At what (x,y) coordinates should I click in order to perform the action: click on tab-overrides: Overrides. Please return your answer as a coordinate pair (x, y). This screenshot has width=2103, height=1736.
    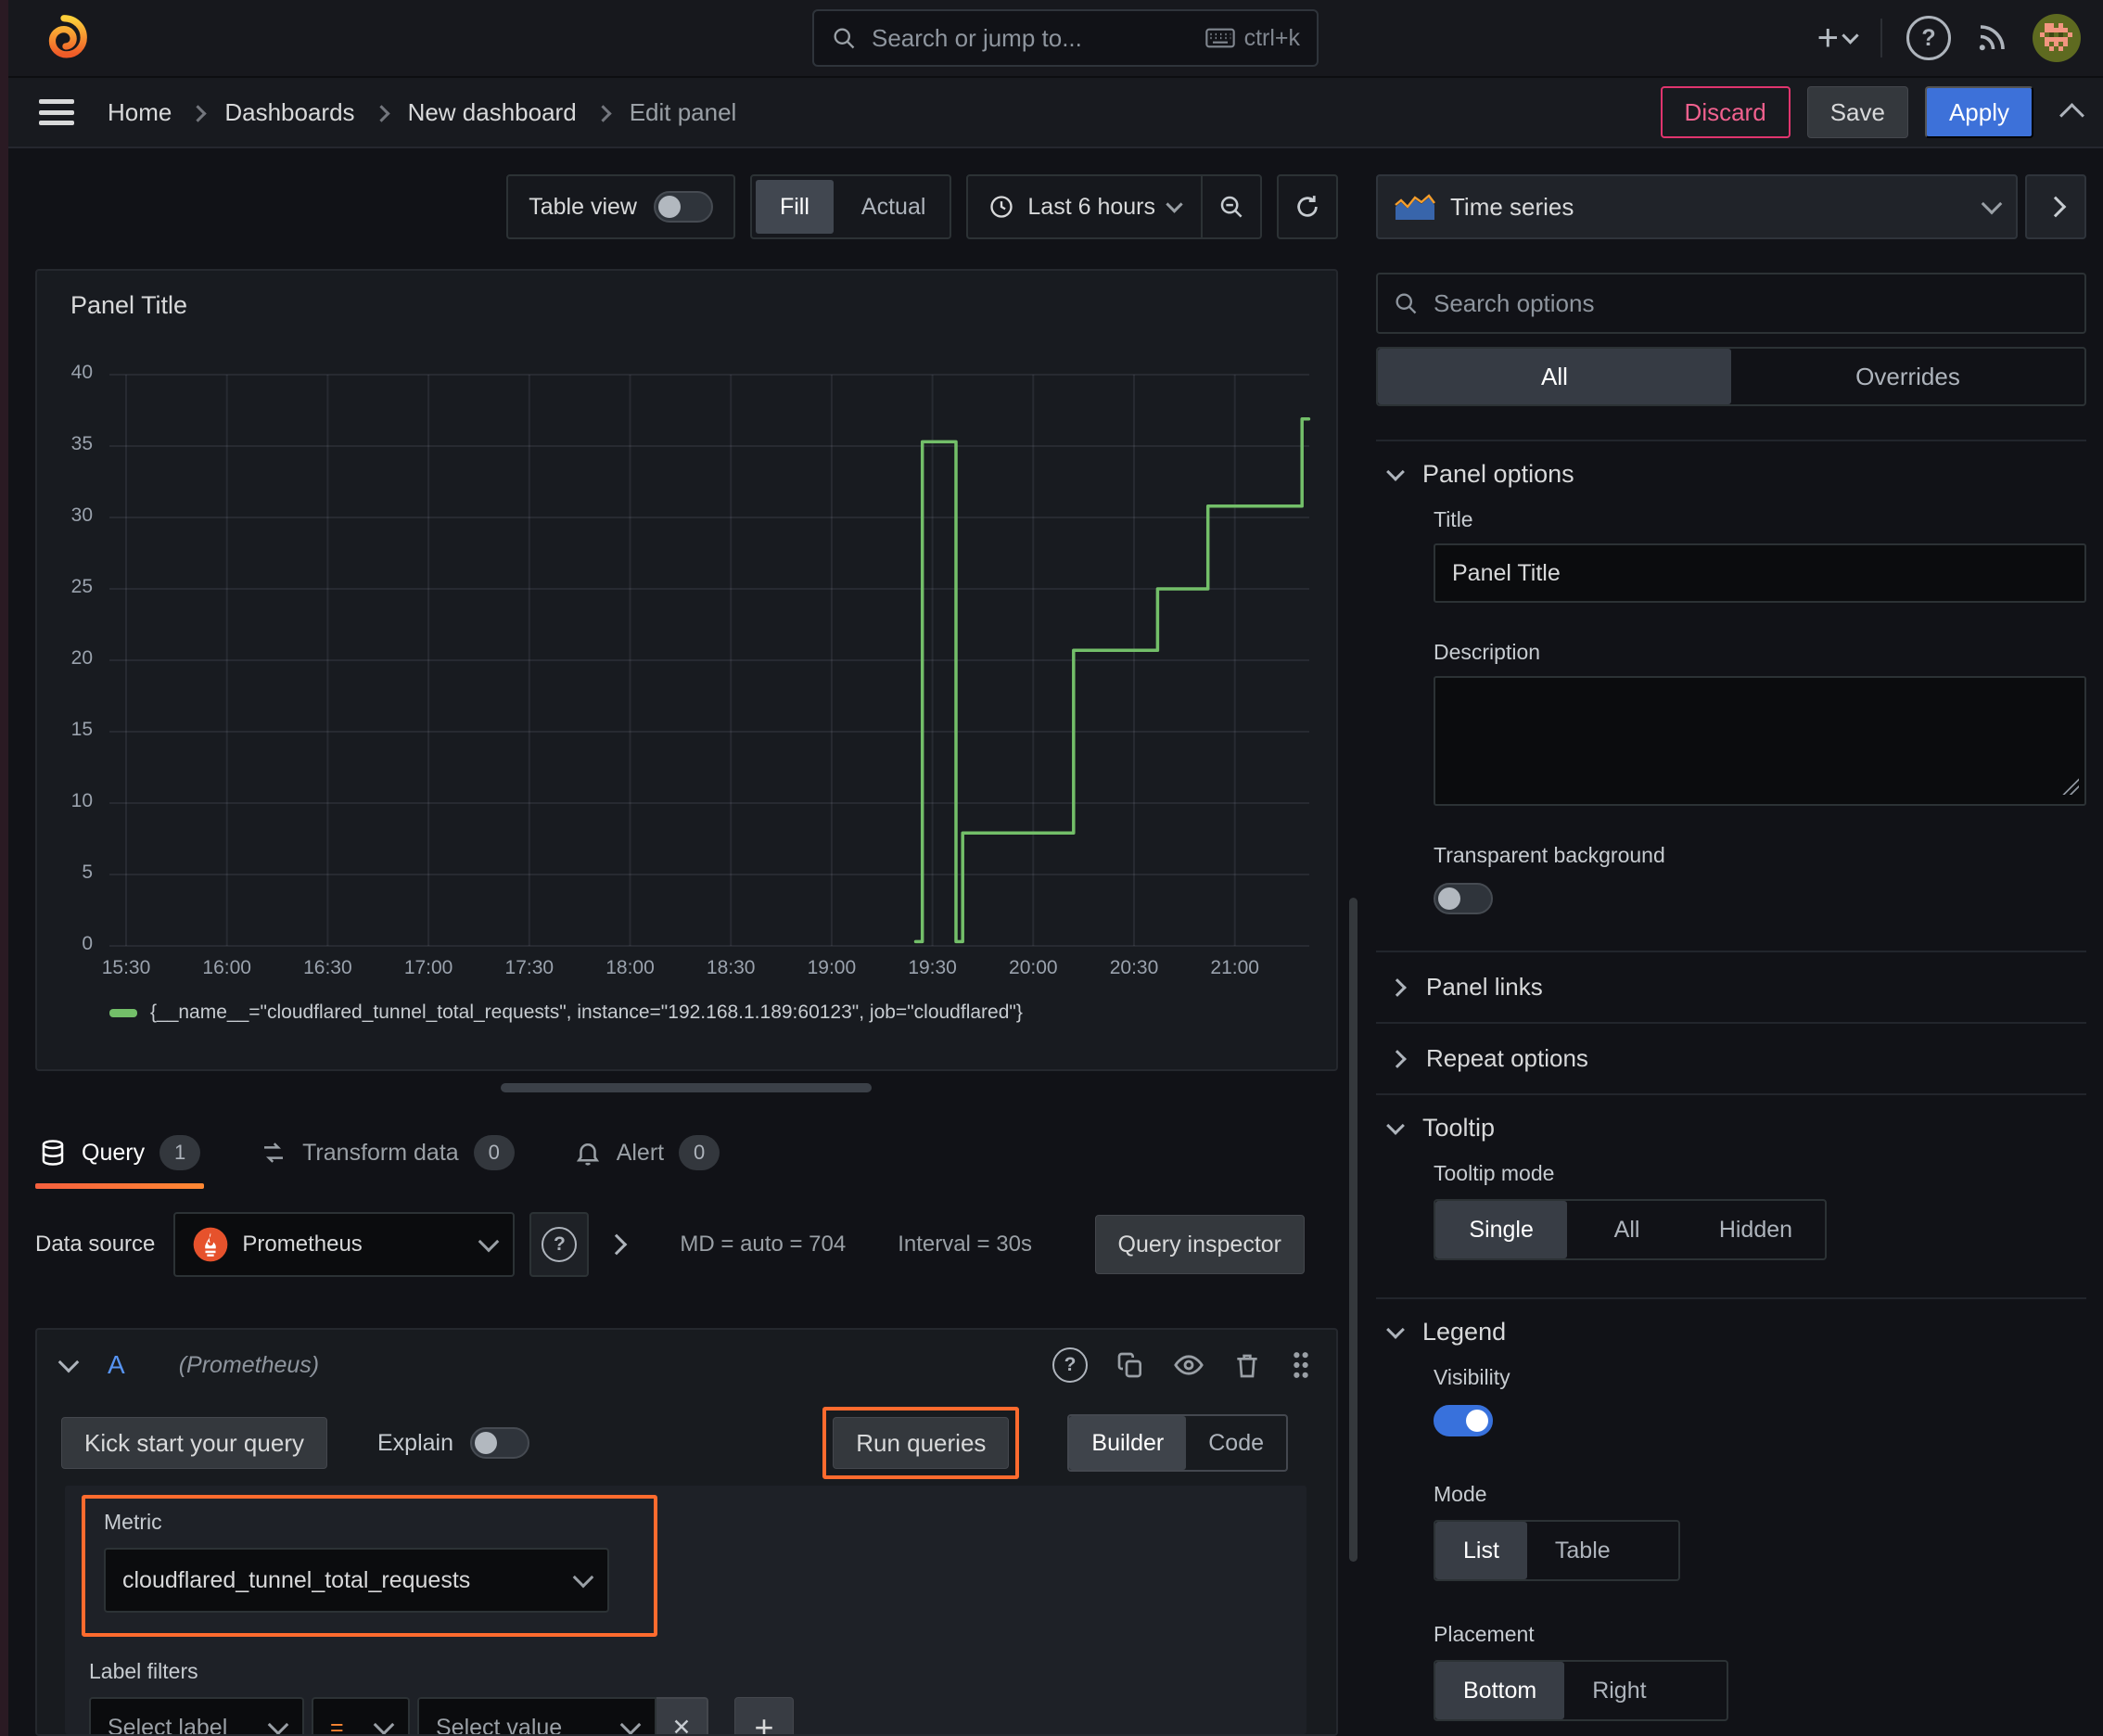
    Looking at the image, I should click on (1907, 376).